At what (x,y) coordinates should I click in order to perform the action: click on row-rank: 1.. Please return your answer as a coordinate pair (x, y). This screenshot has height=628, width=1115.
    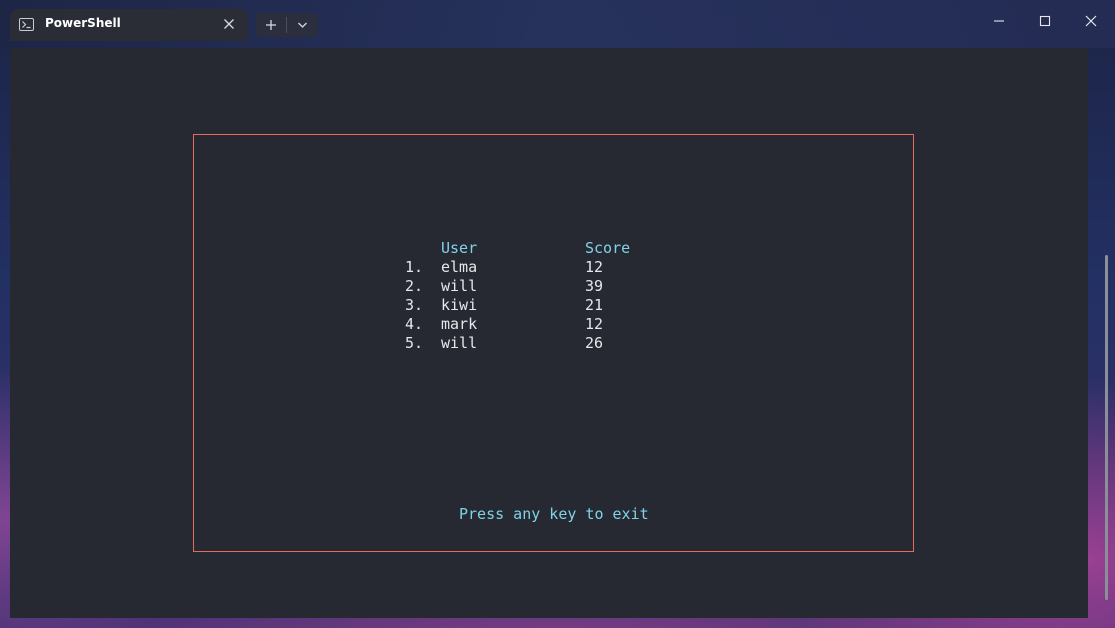
    Looking at the image, I should click on (414, 267).